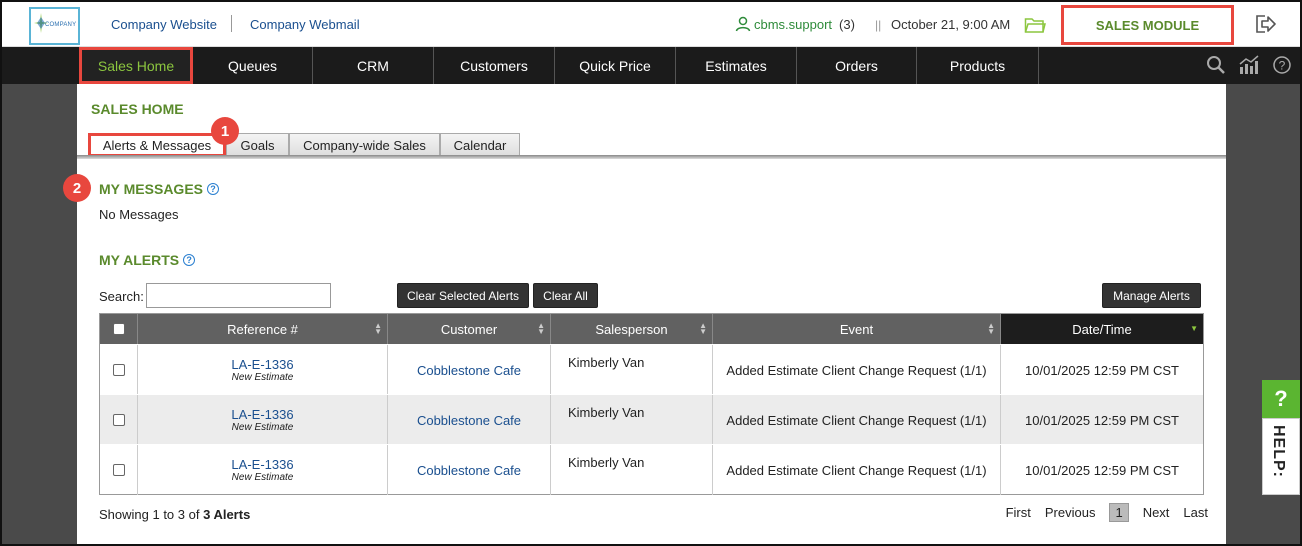 The width and height of the screenshot is (1302, 546). Describe the element at coordinates (978, 65) in the screenshot. I see `nav-products: Products` at that location.